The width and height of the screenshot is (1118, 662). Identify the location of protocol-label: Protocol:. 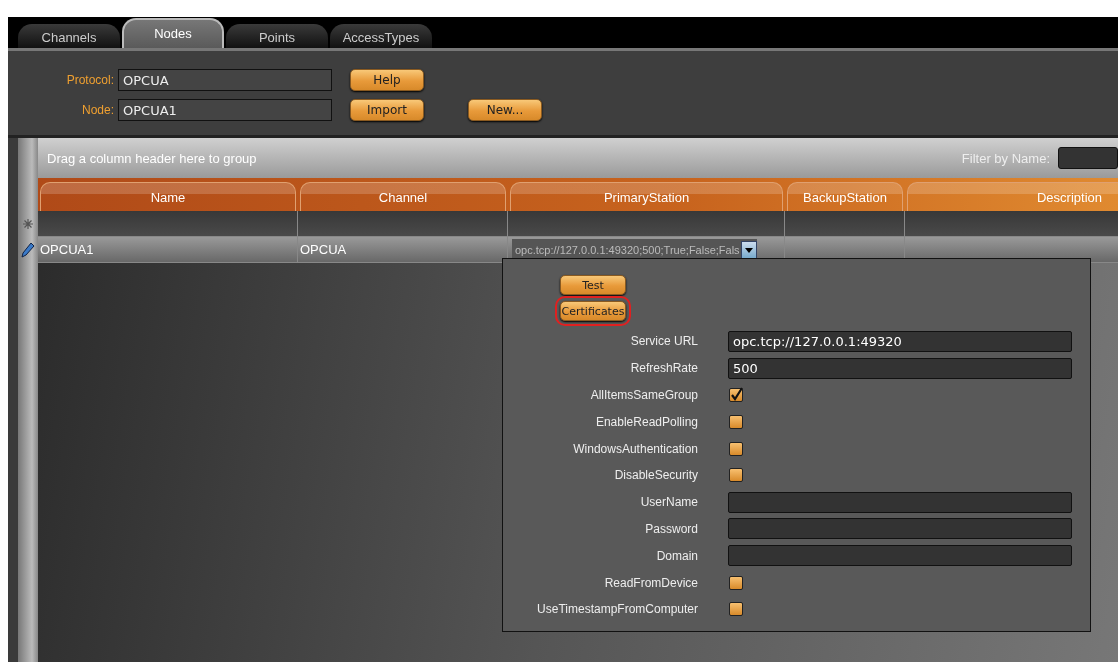
(90, 80).